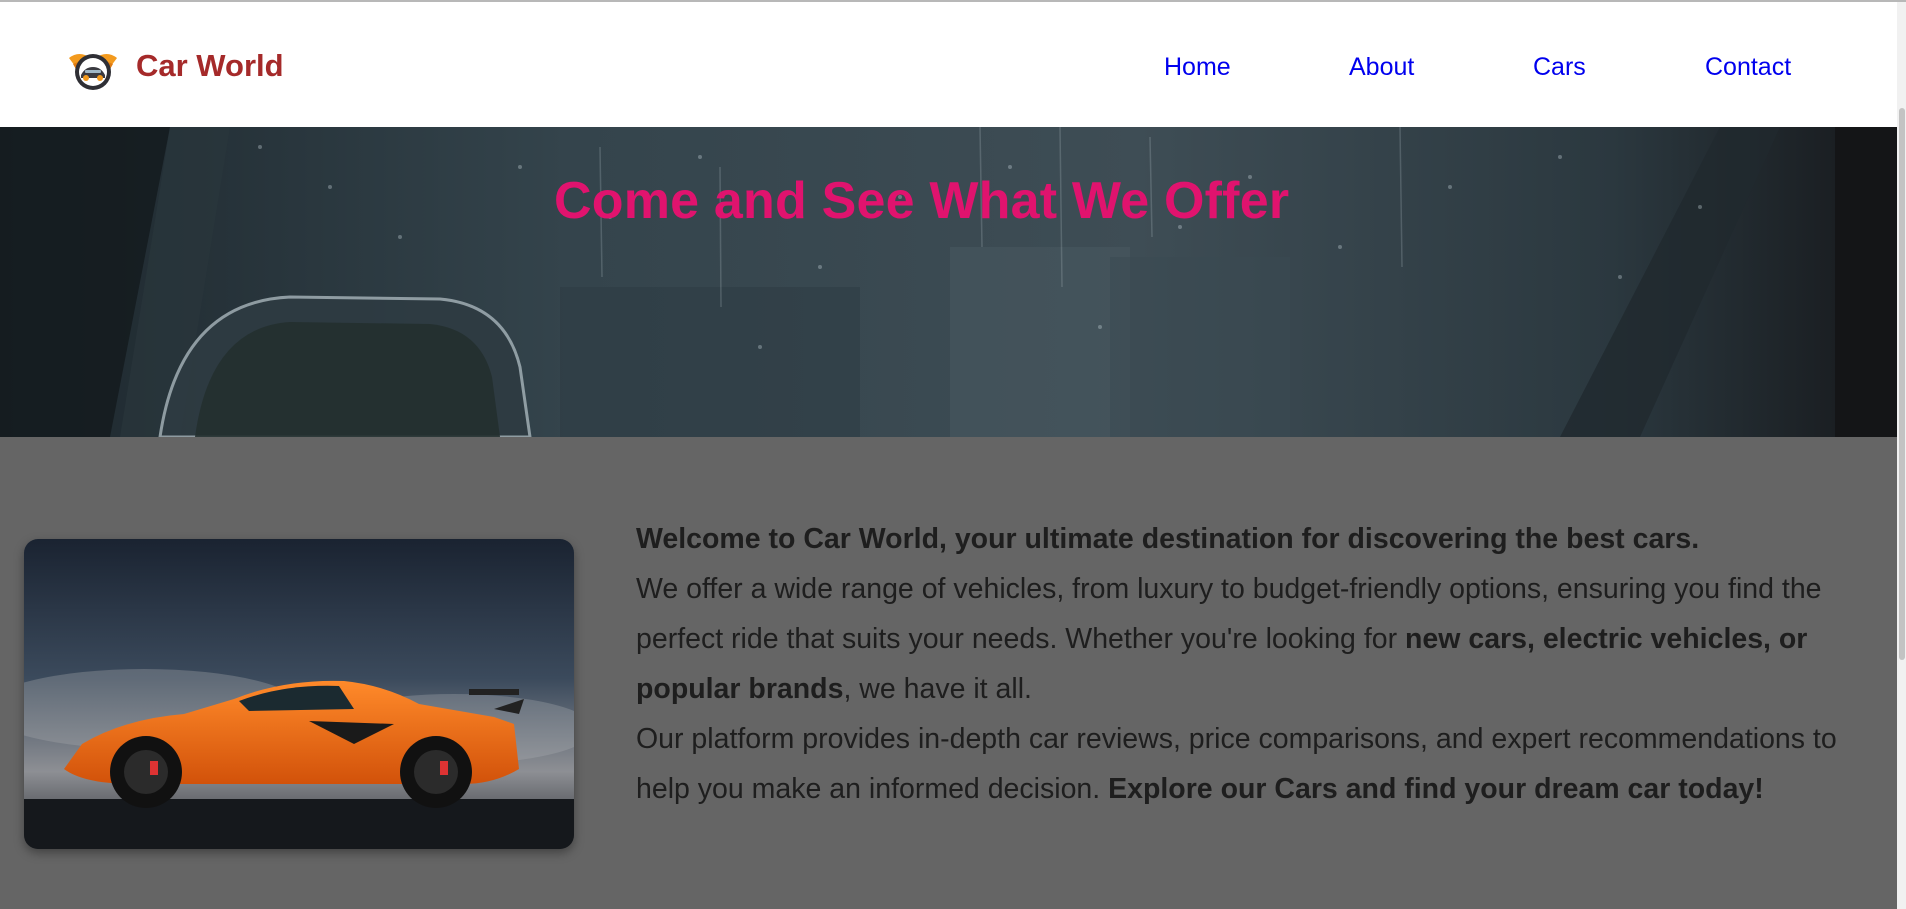  Describe the element at coordinates (1381, 67) in the screenshot. I see `nav-about: About` at that location.